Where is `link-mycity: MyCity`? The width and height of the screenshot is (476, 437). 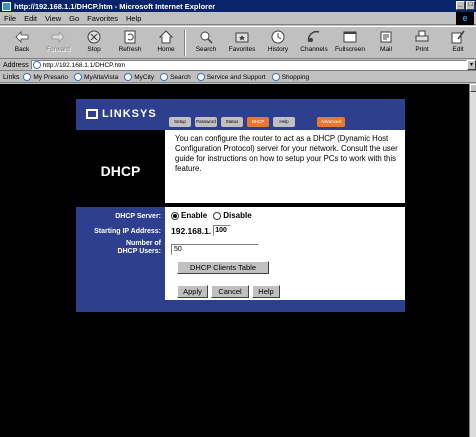
link-mycity: MyCity is located at coordinates (139, 77).